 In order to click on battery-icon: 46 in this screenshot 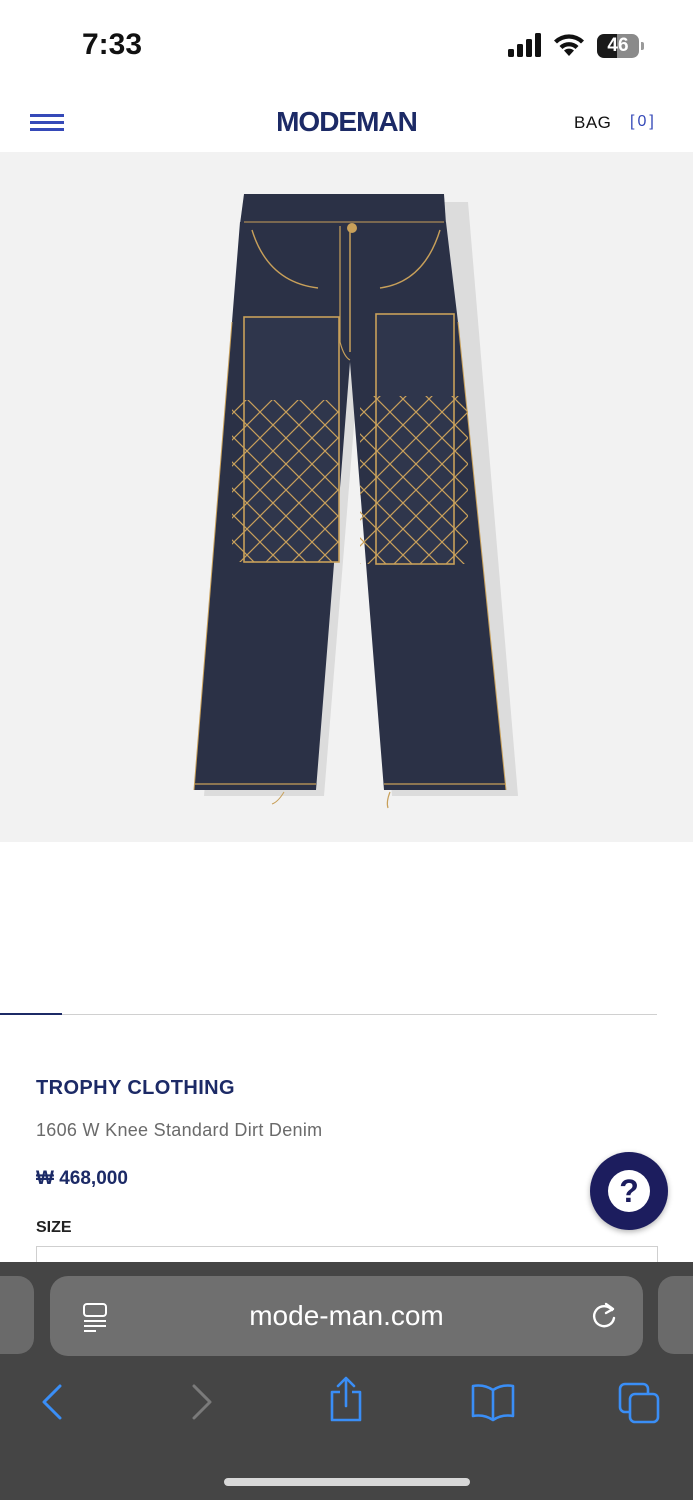, I will do `click(621, 46)`.